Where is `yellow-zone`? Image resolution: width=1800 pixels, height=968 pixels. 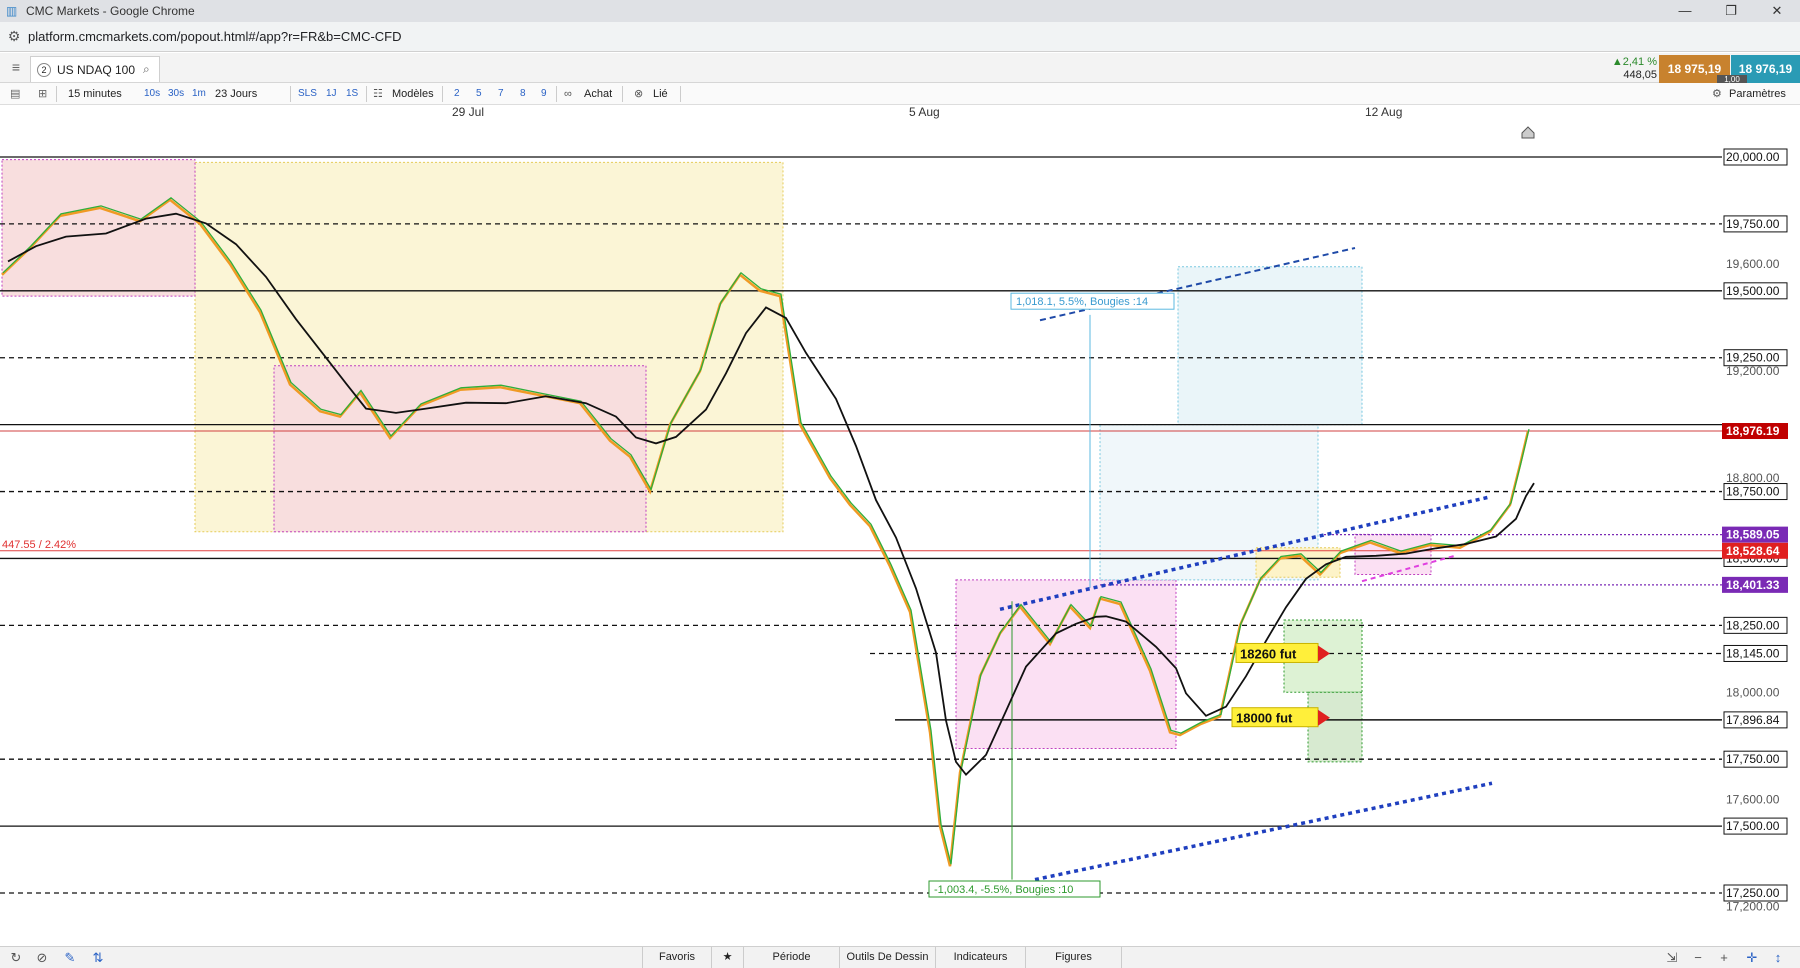
yellow-zone is located at coordinates (1298, 562).